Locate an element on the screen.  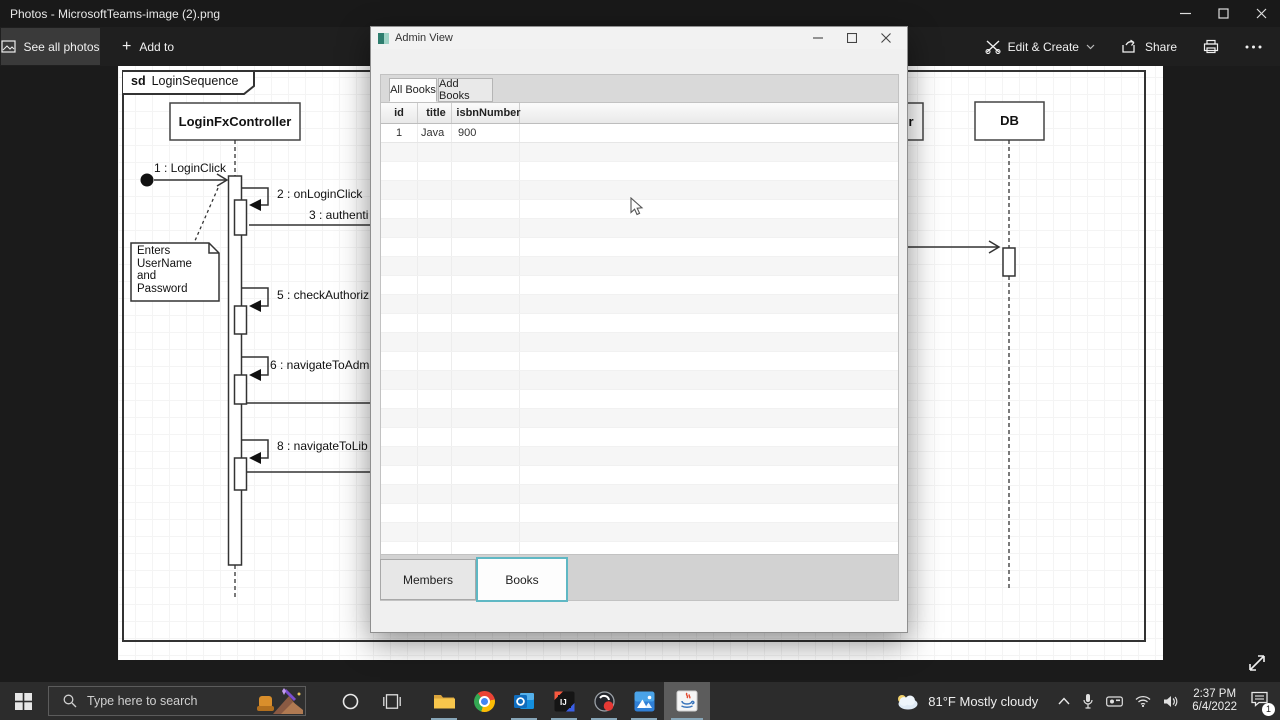
java-app-button is located at coordinates (687, 701).